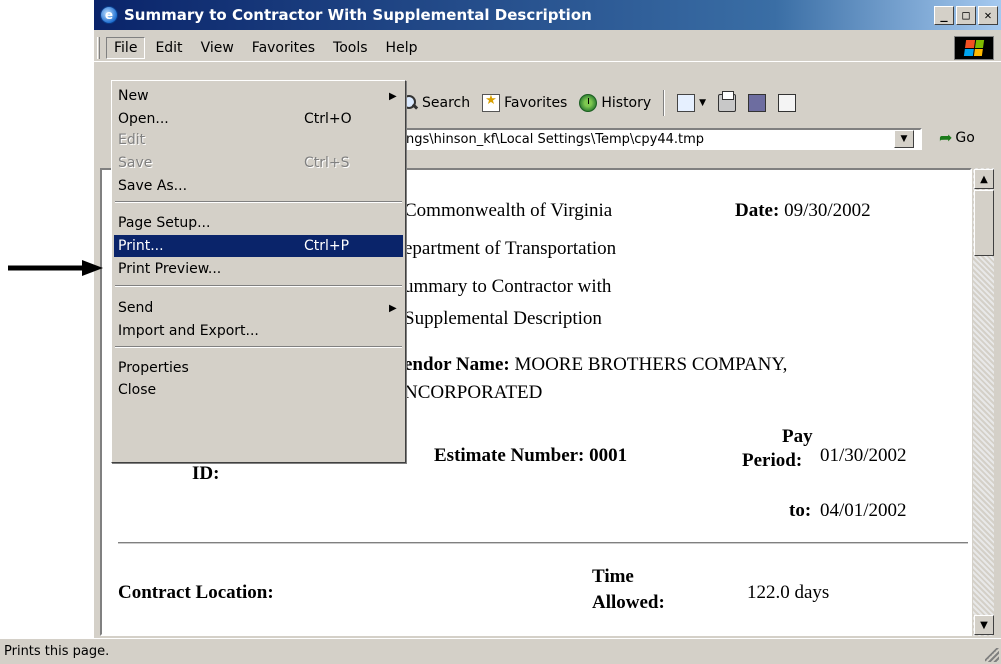 The image size is (1001, 664). Describe the element at coordinates (543, 543) in the screenshot. I see `horizontal-rule` at that location.